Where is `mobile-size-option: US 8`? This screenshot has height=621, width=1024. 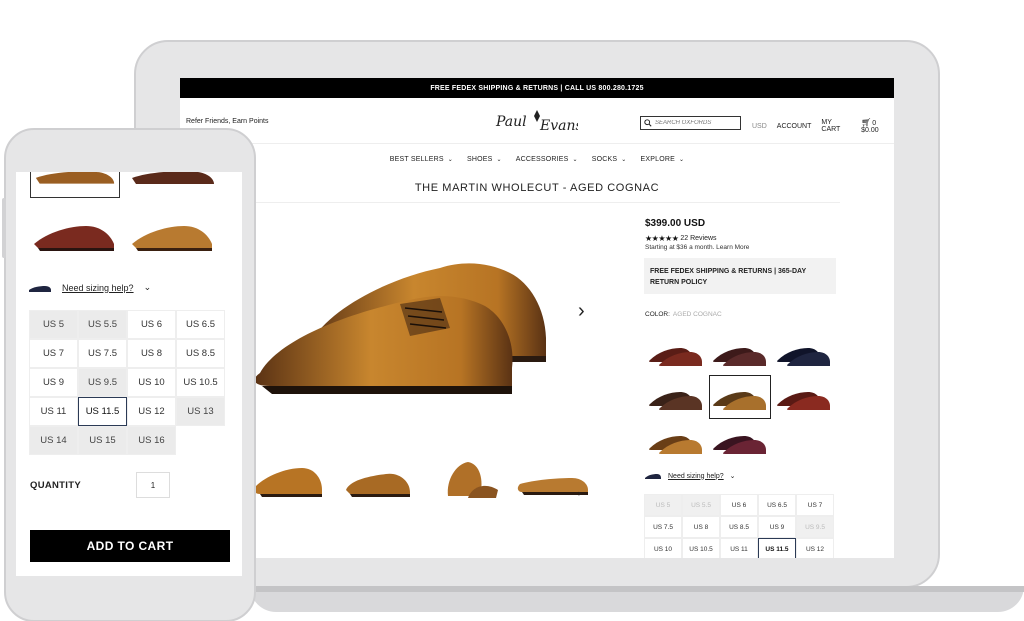 mobile-size-option: US 8 is located at coordinates (151, 353).